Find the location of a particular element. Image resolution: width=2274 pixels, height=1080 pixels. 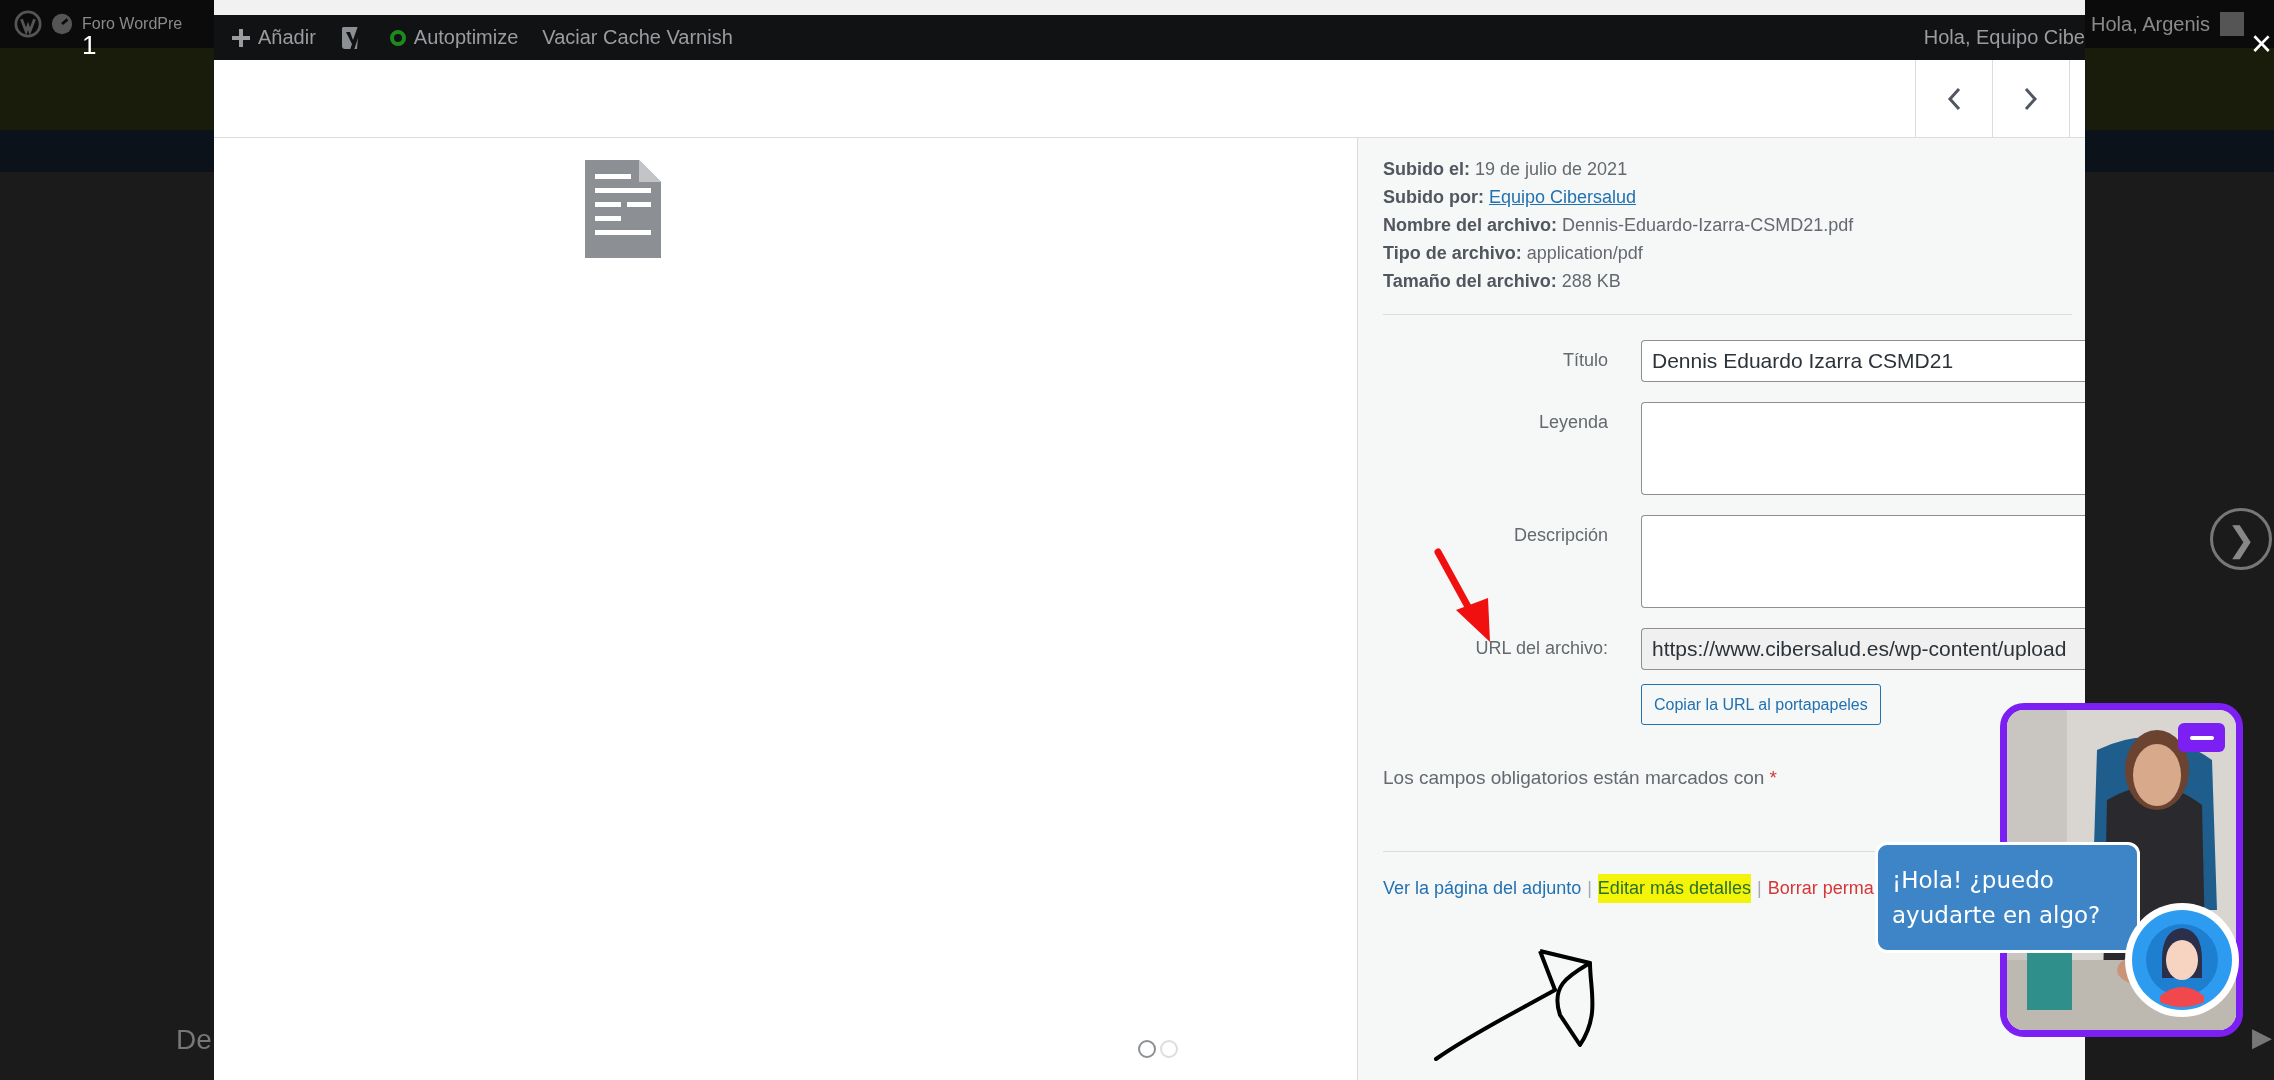

detail-line: Nombre del archivo: Dennis-Eduardo-Izarra-CSMD21.pdf is located at coordinates (1619, 225).